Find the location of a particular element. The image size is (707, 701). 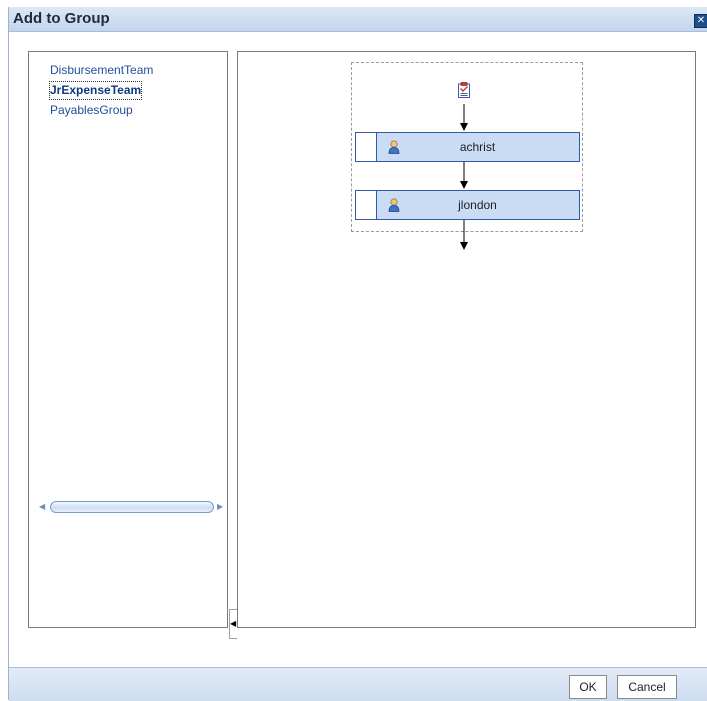

group-item-payablesgroup: PayablesGroup is located at coordinates (91, 110).